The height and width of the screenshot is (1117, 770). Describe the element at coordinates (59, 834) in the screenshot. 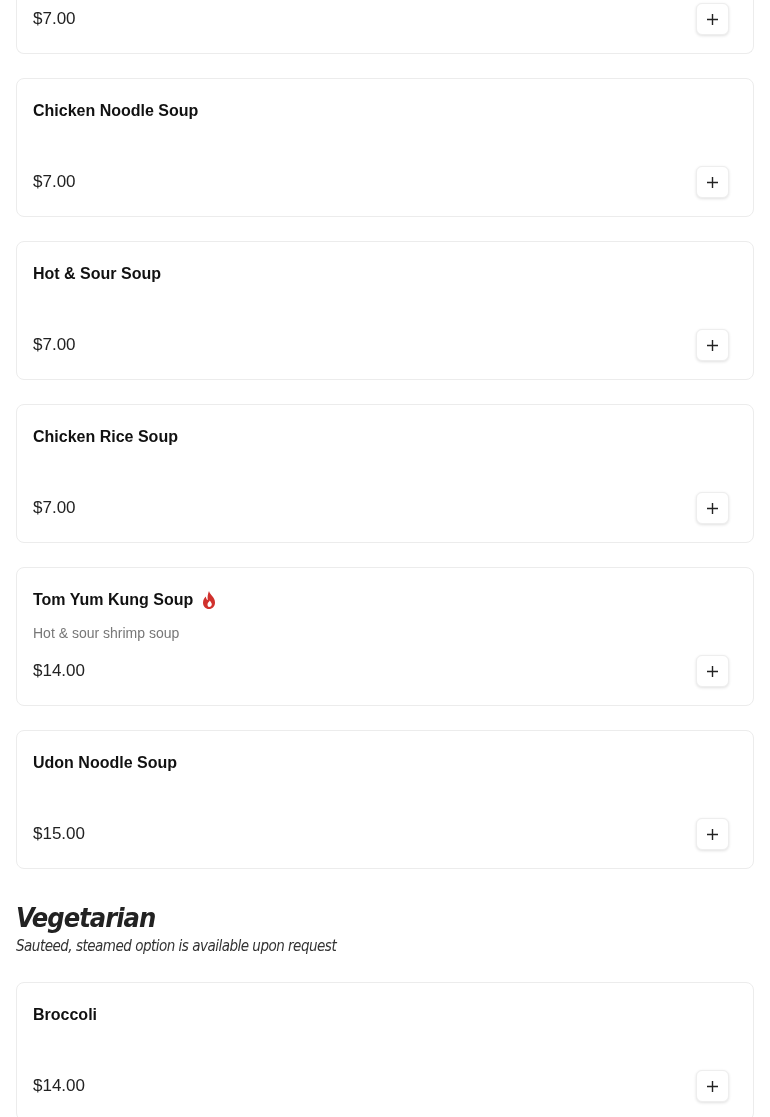

I see `dish-price: $15.00` at that location.